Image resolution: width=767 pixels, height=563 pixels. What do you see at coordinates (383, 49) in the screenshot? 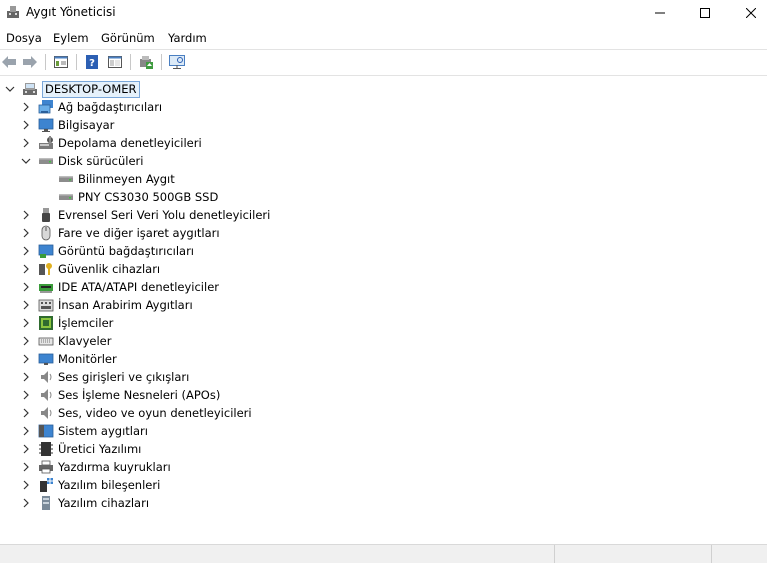
I see `menu-separator` at bounding box center [383, 49].